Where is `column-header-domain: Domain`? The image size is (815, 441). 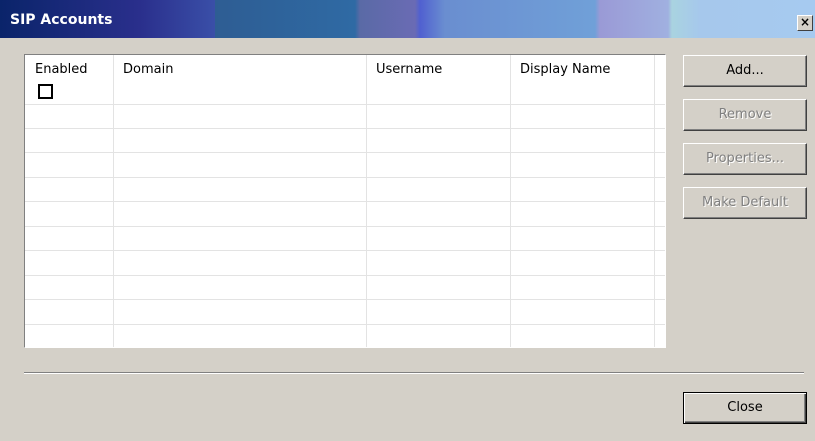 column-header-domain: Domain is located at coordinates (239, 68).